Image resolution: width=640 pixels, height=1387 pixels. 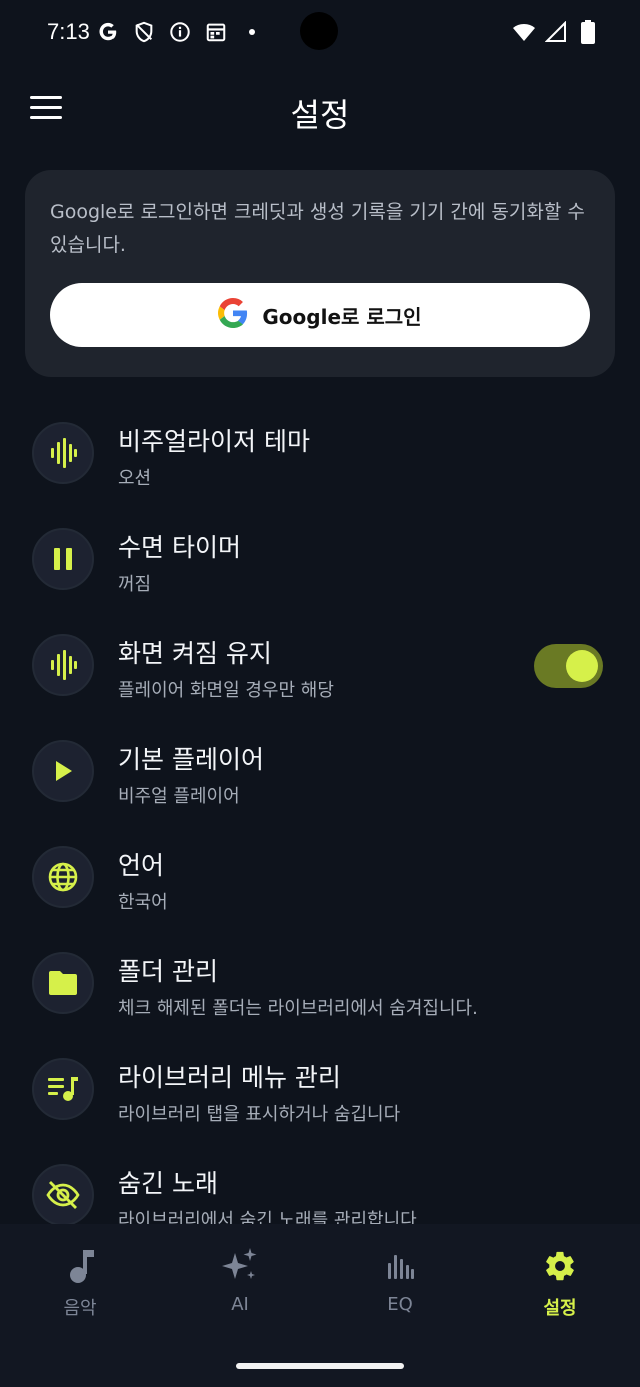 I want to click on setting-title: 언어, so click(x=141, y=865).